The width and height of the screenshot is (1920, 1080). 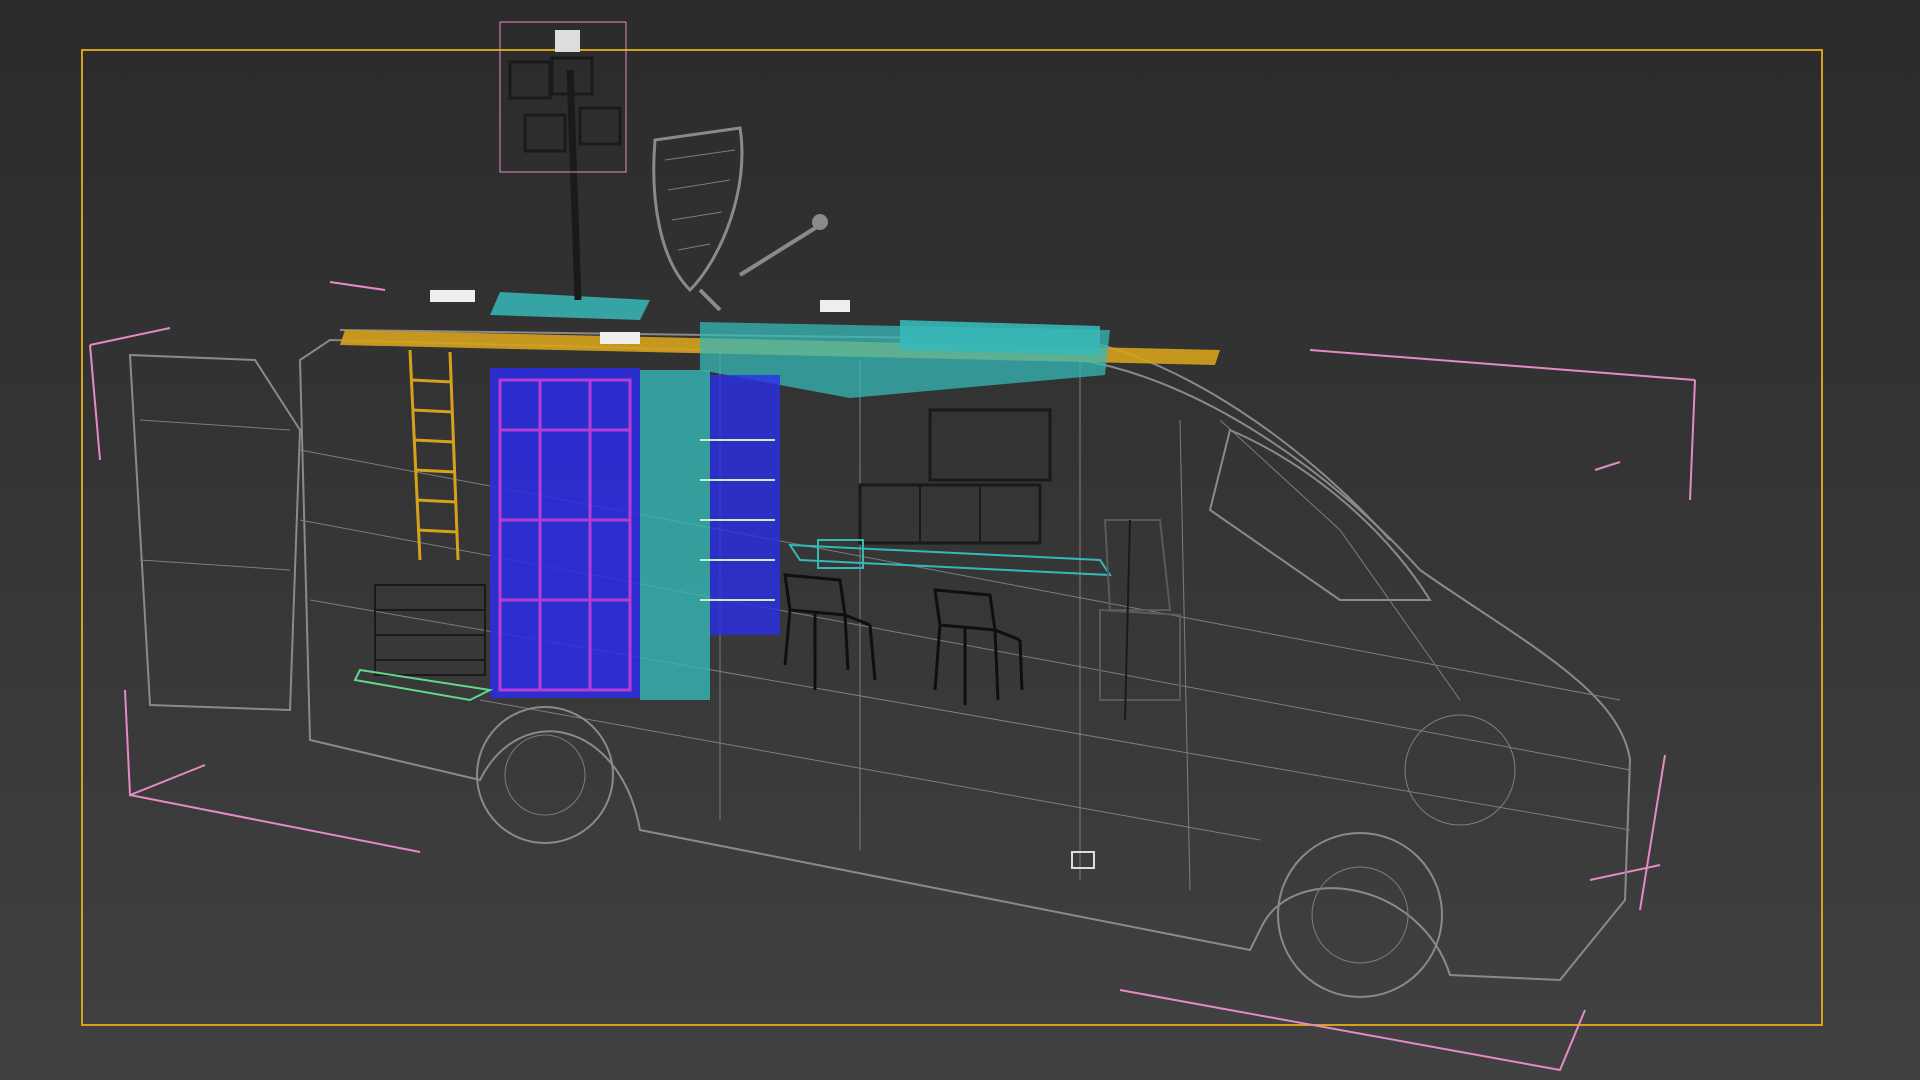 I want to click on ladder, so click(x=434, y=455).